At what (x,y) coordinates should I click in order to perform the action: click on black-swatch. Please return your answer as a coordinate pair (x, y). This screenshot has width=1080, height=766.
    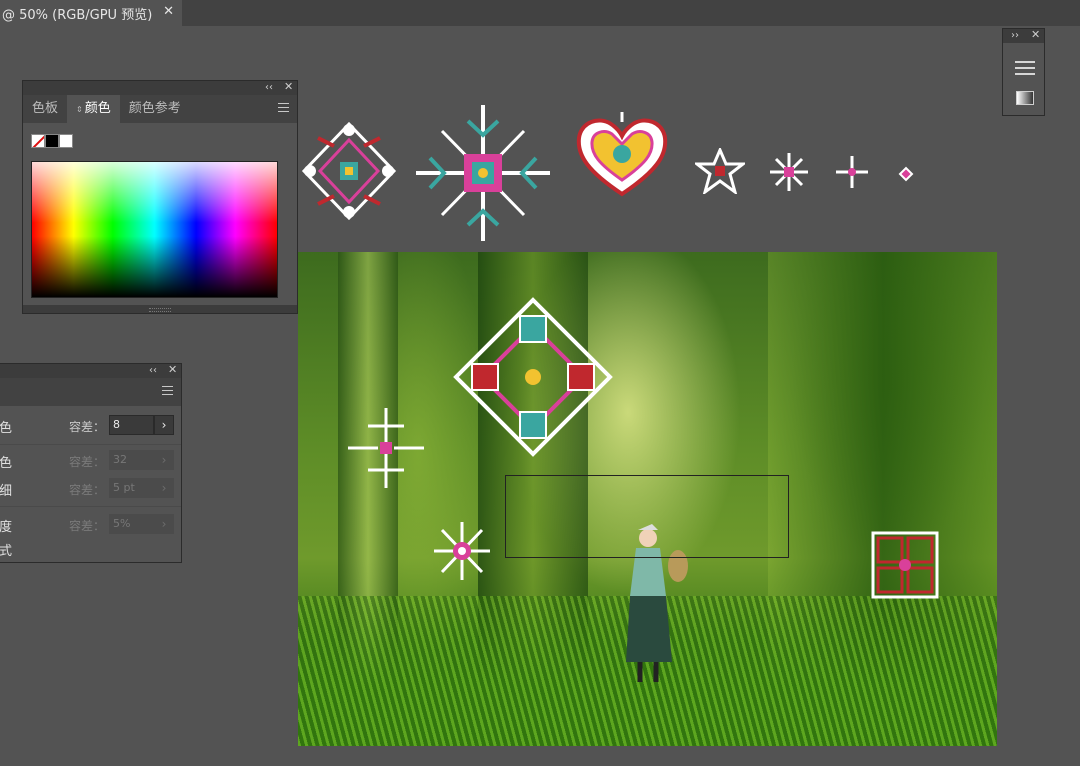
    Looking at the image, I should click on (52, 141).